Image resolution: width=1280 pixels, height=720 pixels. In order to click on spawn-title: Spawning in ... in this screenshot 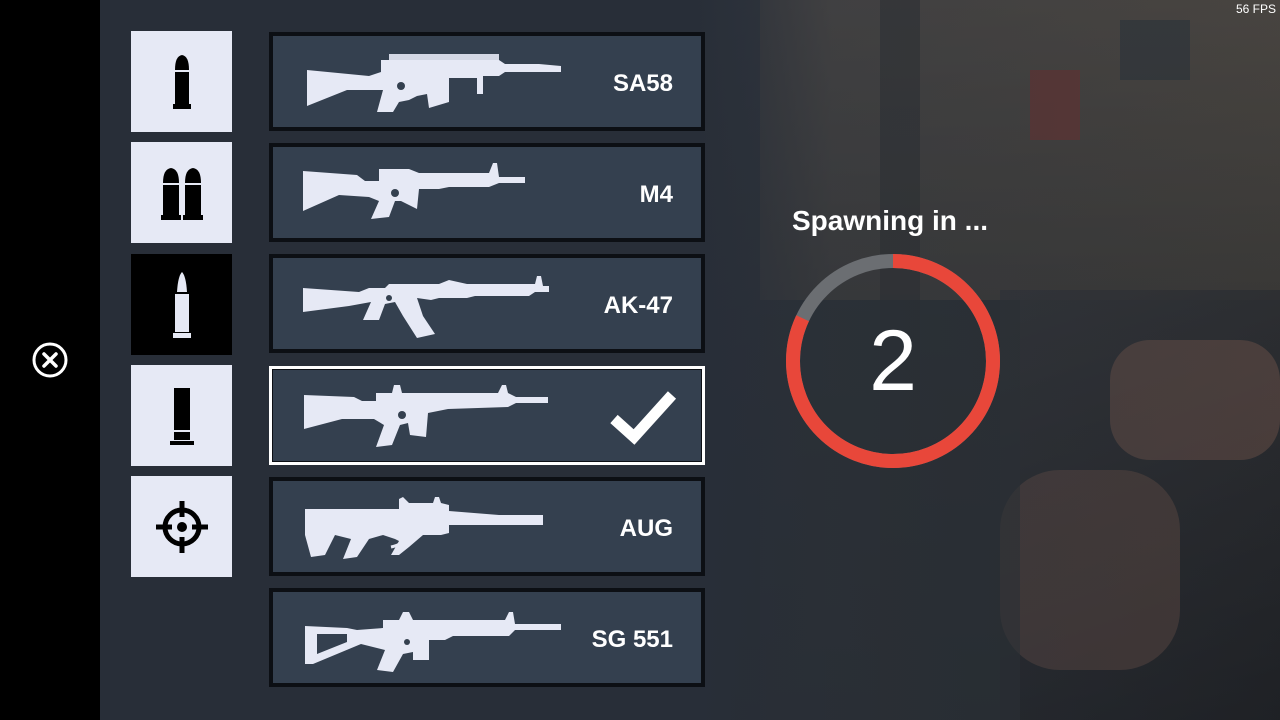, I will do `click(890, 220)`.